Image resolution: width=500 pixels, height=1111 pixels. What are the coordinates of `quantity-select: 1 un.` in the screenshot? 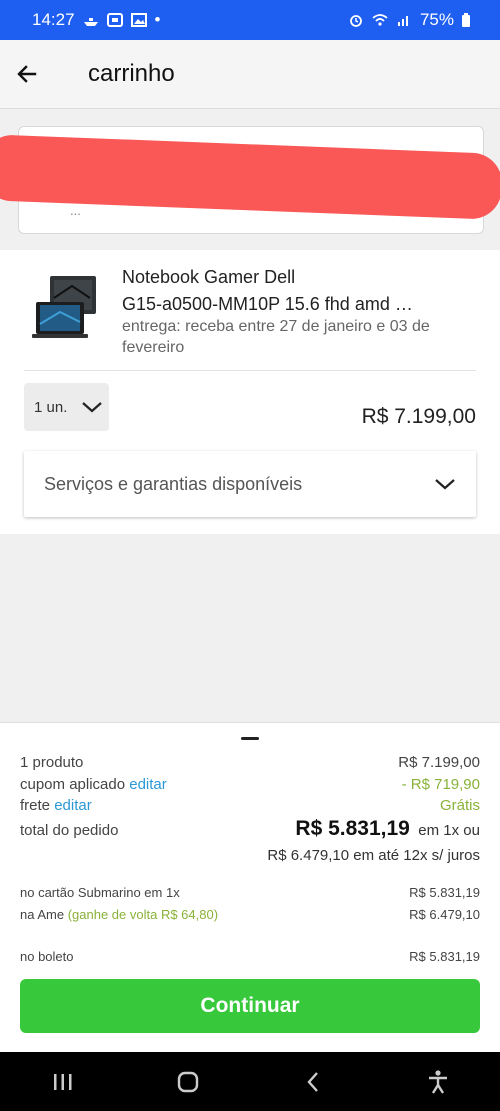 It's located at (66, 407).